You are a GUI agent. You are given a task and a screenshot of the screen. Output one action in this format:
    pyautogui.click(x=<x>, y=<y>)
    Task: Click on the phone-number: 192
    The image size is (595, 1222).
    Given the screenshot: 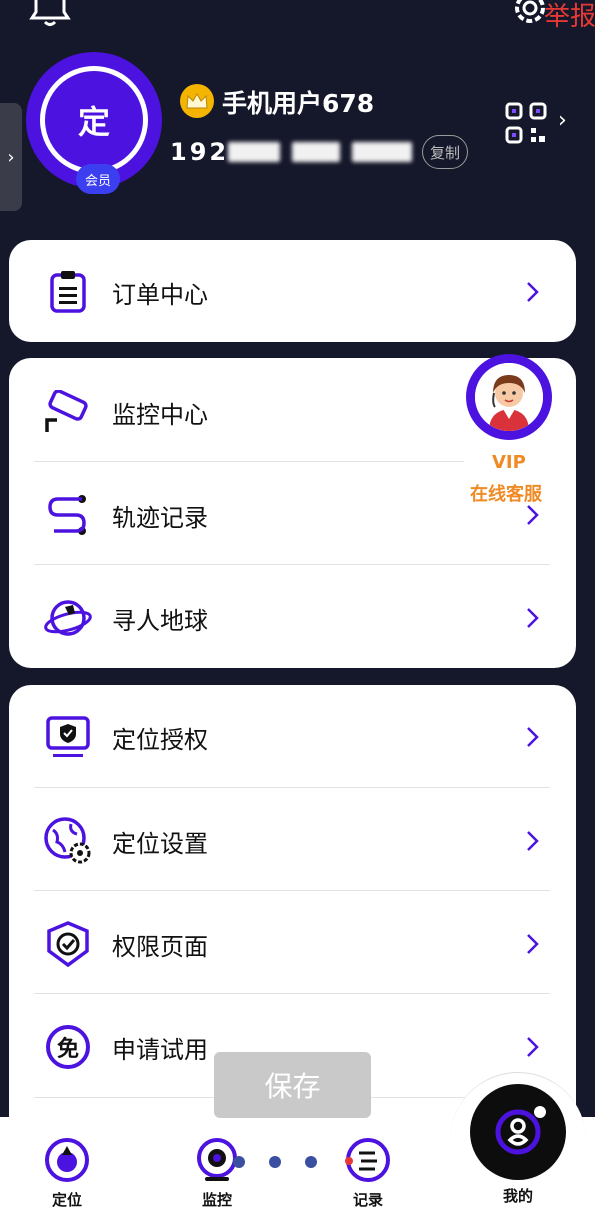 What is the action you would take?
    pyautogui.click(x=200, y=152)
    